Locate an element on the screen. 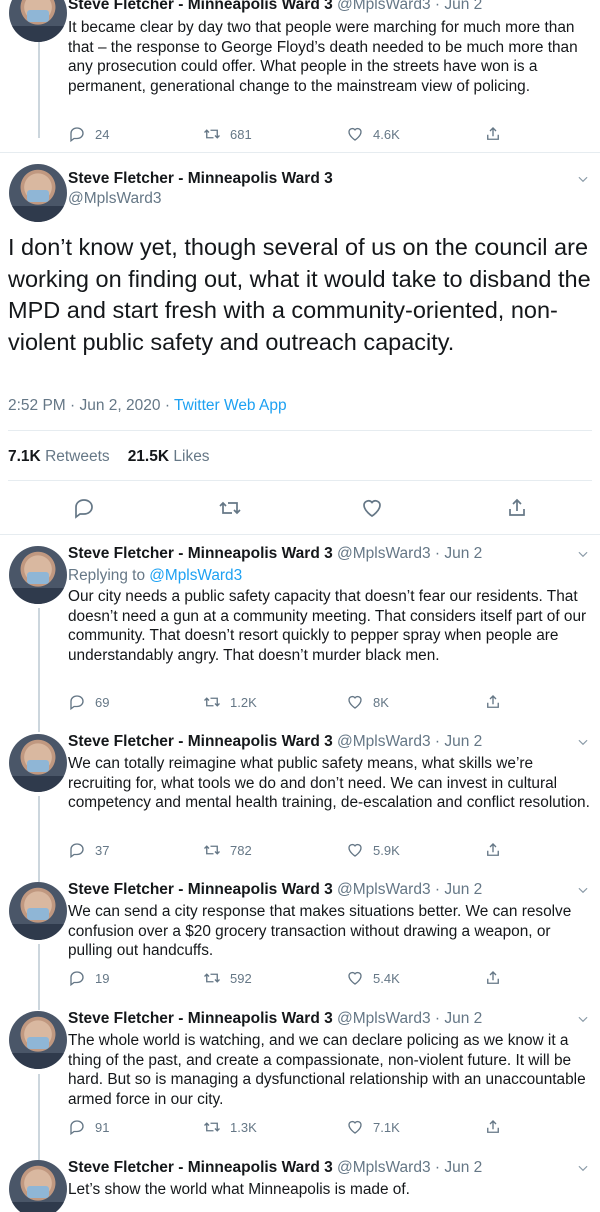 Image resolution: width=600 pixels, height=1212 pixels. like-count: 8K is located at coordinates (381, 702).